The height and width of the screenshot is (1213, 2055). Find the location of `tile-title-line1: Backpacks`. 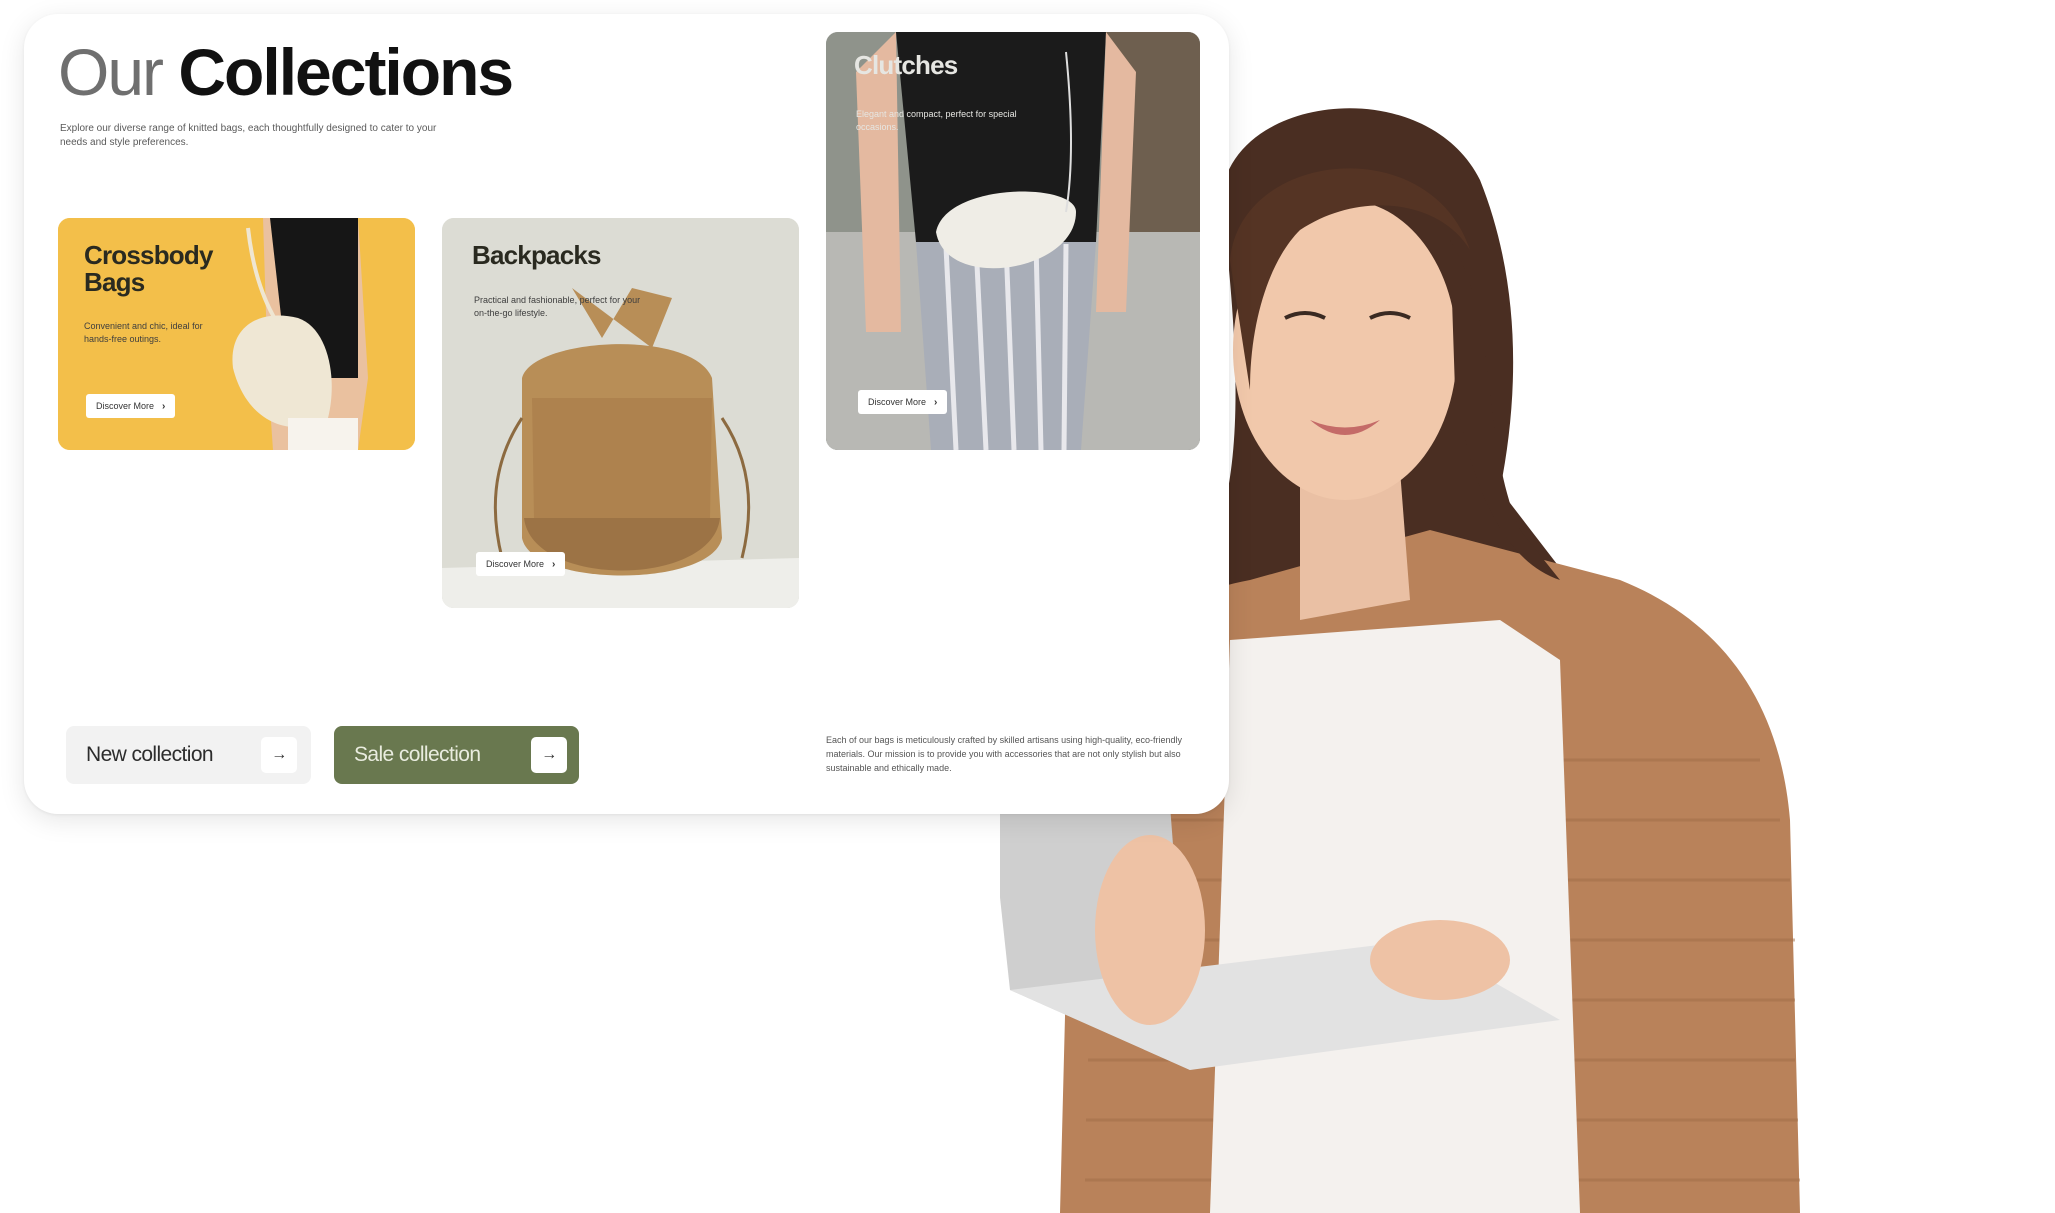

tile-title-line1: Backpacks is located at coordinates (536, 255).